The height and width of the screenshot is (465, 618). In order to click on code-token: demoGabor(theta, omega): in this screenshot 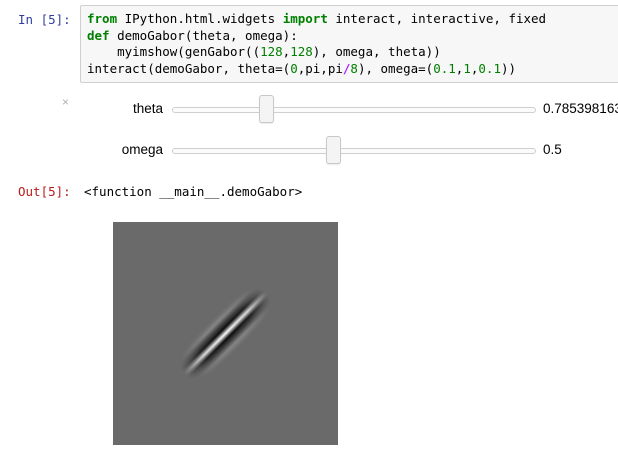, I will do `click(203, 35)`.